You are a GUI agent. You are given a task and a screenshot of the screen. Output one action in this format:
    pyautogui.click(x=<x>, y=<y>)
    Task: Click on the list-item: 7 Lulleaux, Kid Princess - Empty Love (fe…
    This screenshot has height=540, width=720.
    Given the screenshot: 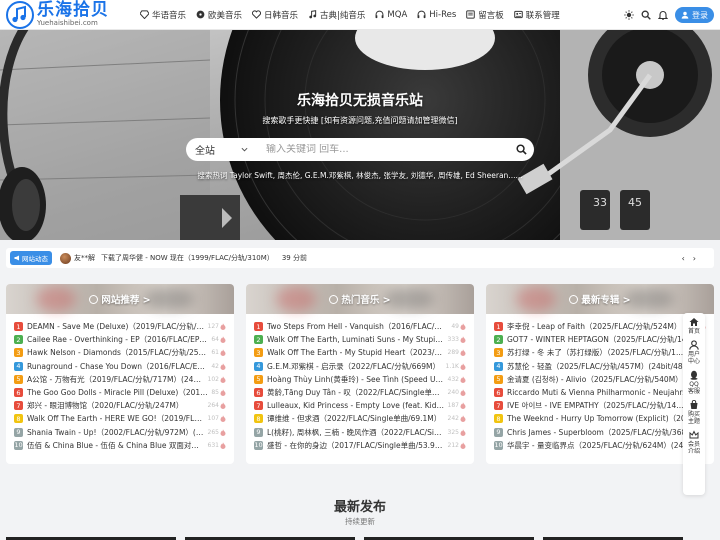 What is the action you would take?
    pyautogui.click(x=360, y=405)
    